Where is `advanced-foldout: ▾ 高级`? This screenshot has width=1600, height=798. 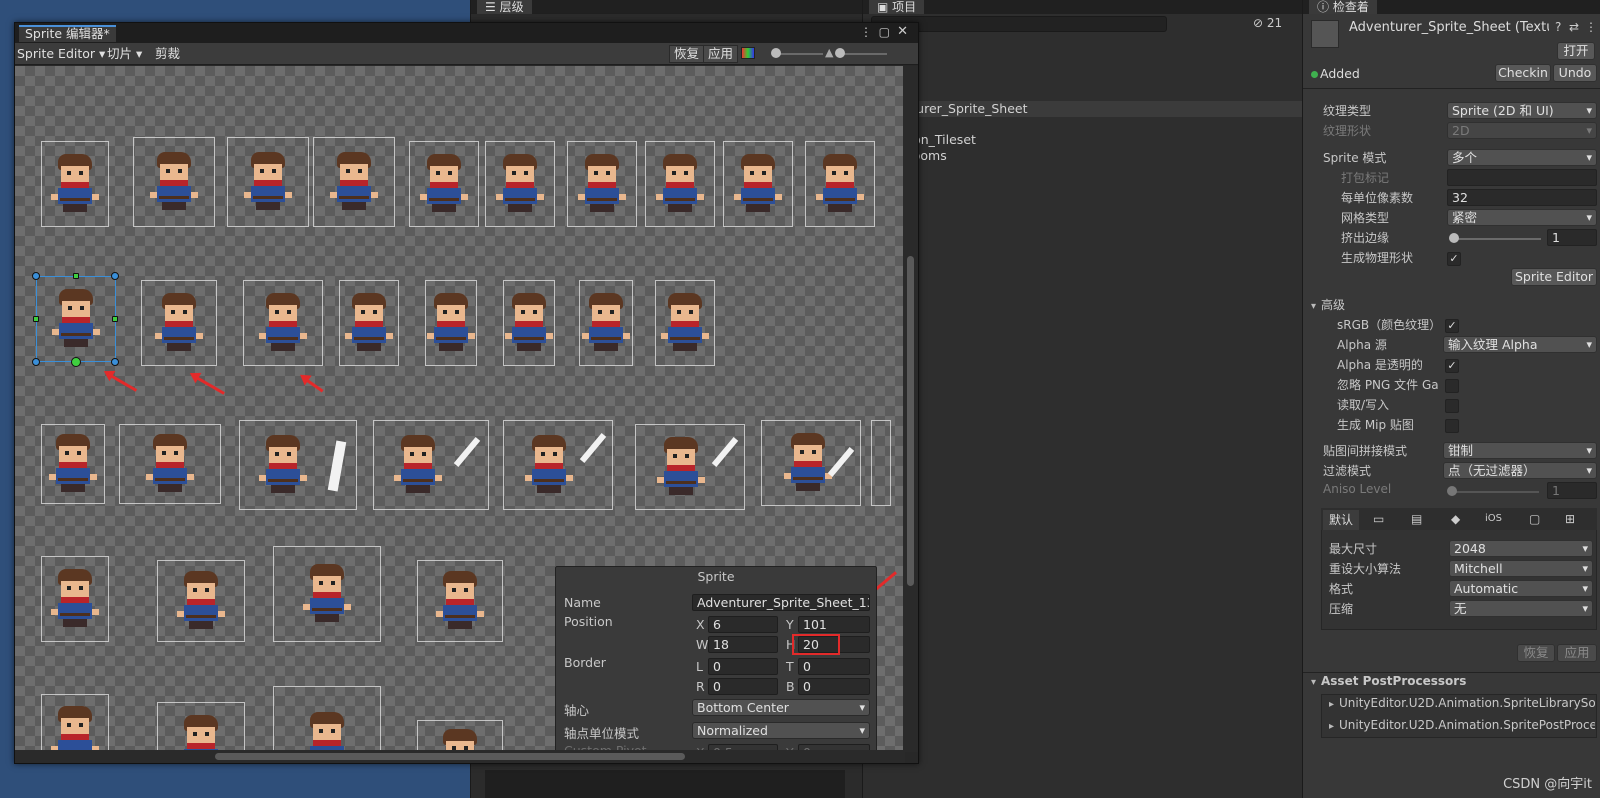
advanced-foldout: ▾ 高级 is located at coordinates (1328, 304).